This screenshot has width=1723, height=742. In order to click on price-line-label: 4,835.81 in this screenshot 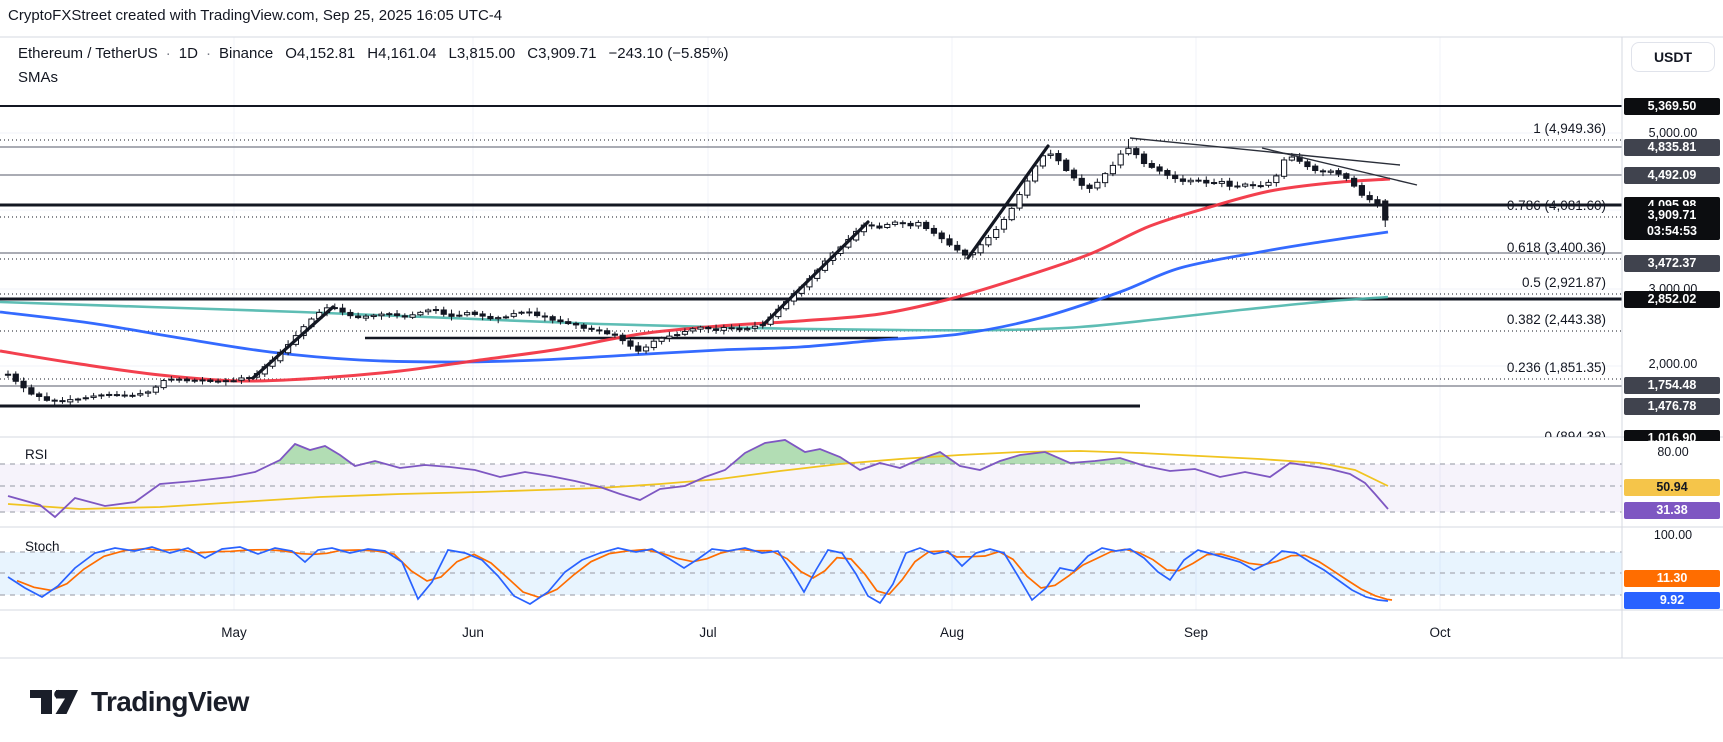, I will do `click(1672, 147)`.